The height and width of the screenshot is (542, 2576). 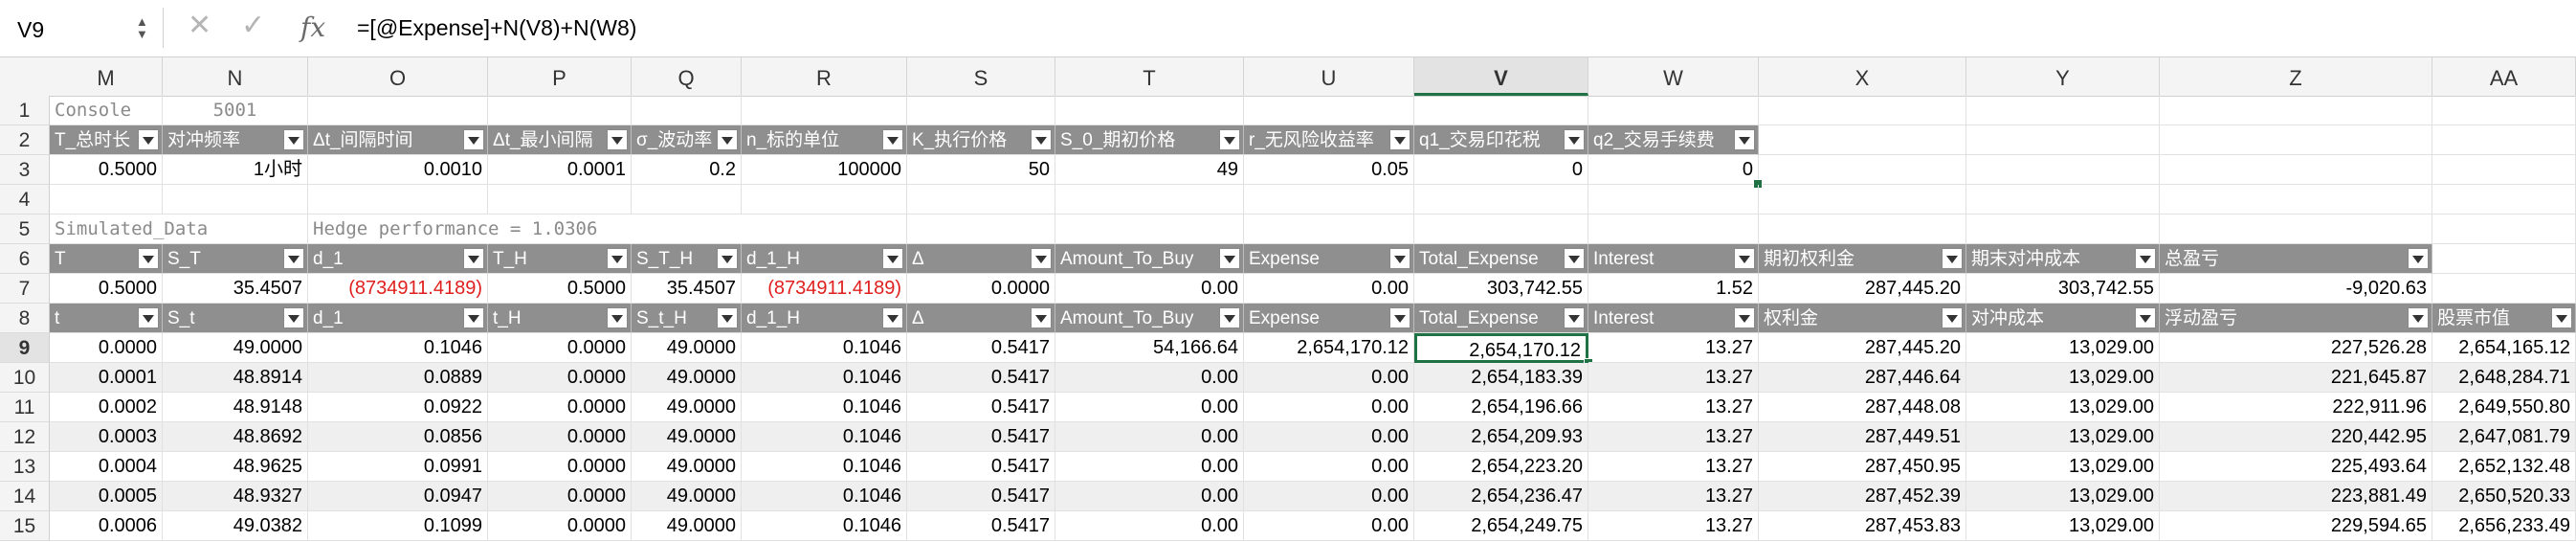 What do you see at coordinates (106, 289) in the screenshot?
I see `summary-value-cell: 0.5000` at bounding box center [106, 289].